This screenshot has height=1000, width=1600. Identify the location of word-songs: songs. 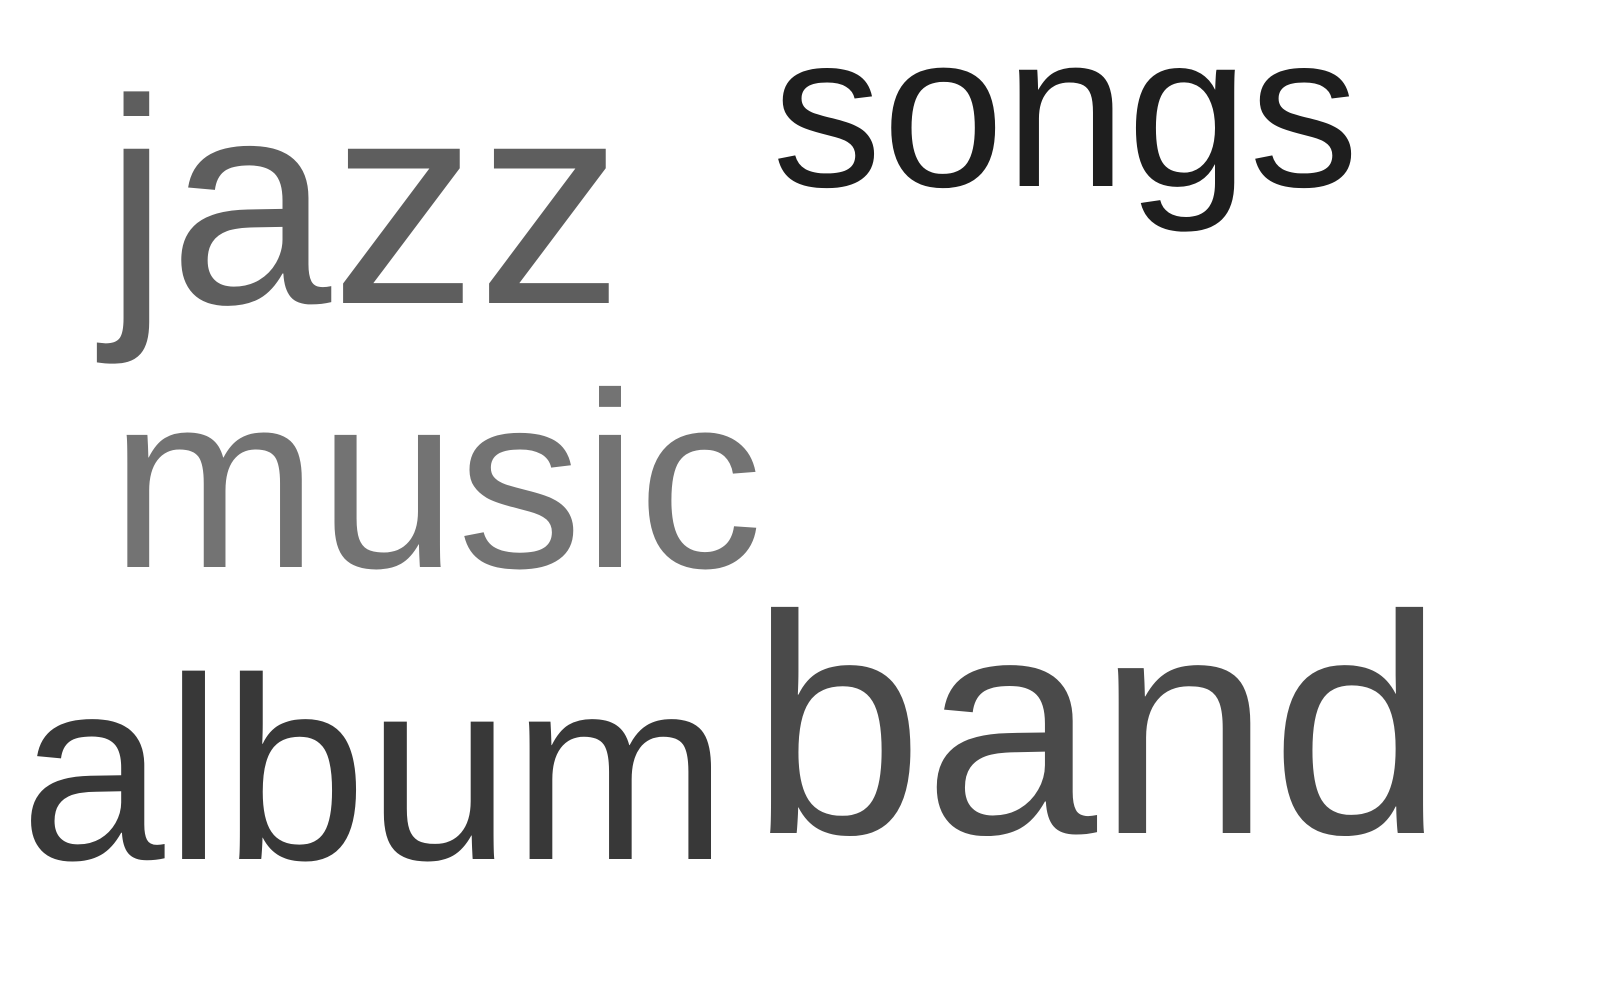
(1066, 116).